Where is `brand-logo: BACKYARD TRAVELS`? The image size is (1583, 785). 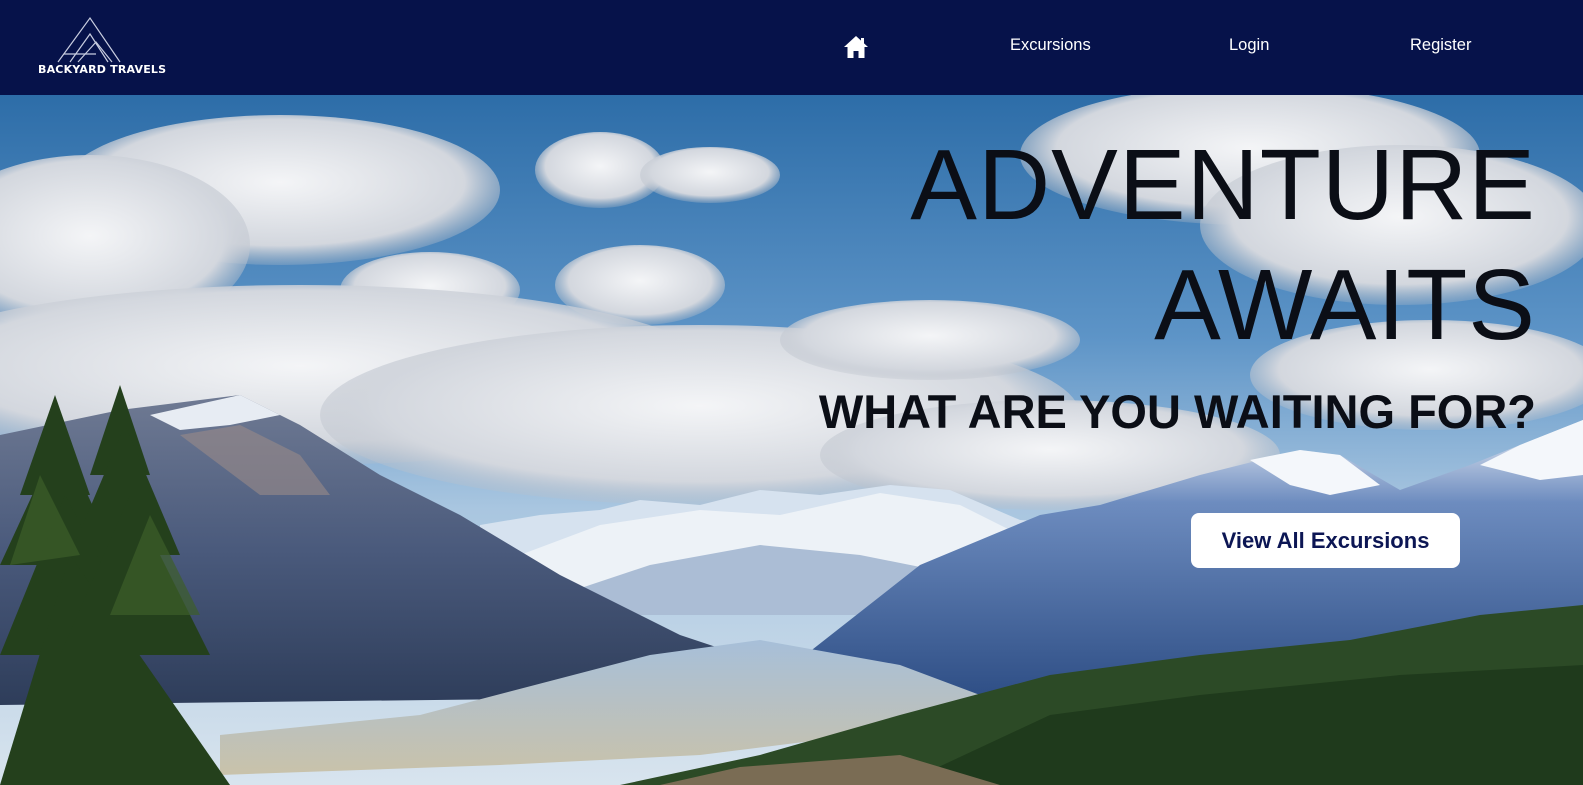 brand-logo: BACKYARD TRAVELS is located at coordinates (102, 48).